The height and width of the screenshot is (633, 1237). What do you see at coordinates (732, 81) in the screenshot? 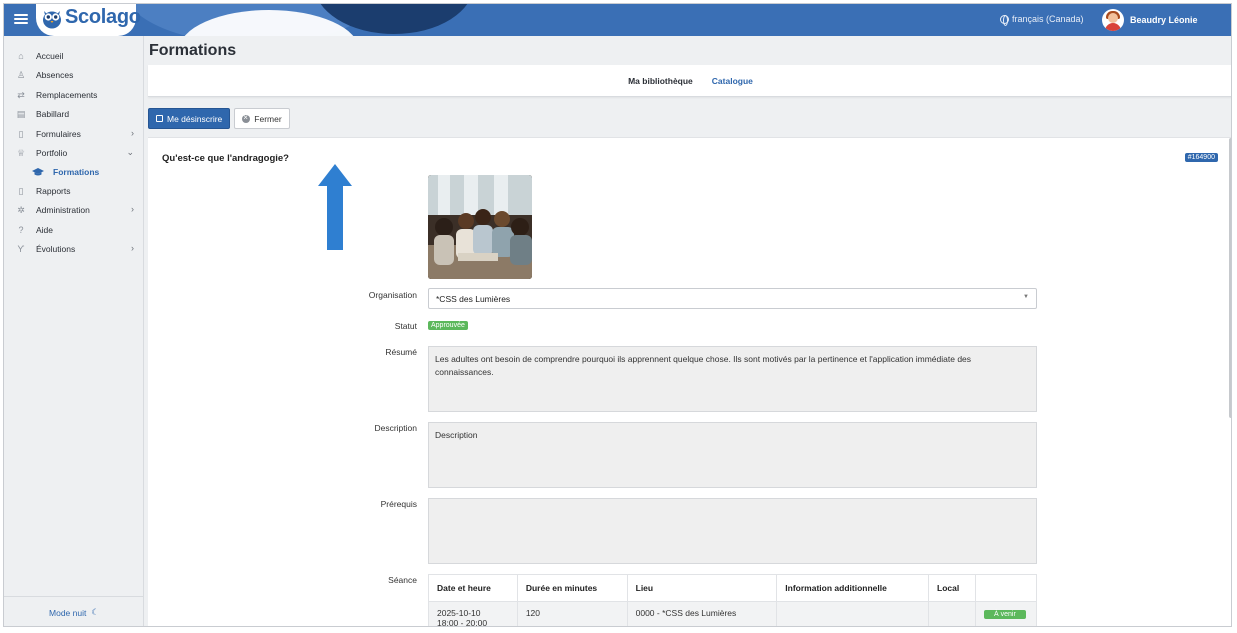
I see `tab-catalogue: Catalogue` at bounding box center [732, 81].